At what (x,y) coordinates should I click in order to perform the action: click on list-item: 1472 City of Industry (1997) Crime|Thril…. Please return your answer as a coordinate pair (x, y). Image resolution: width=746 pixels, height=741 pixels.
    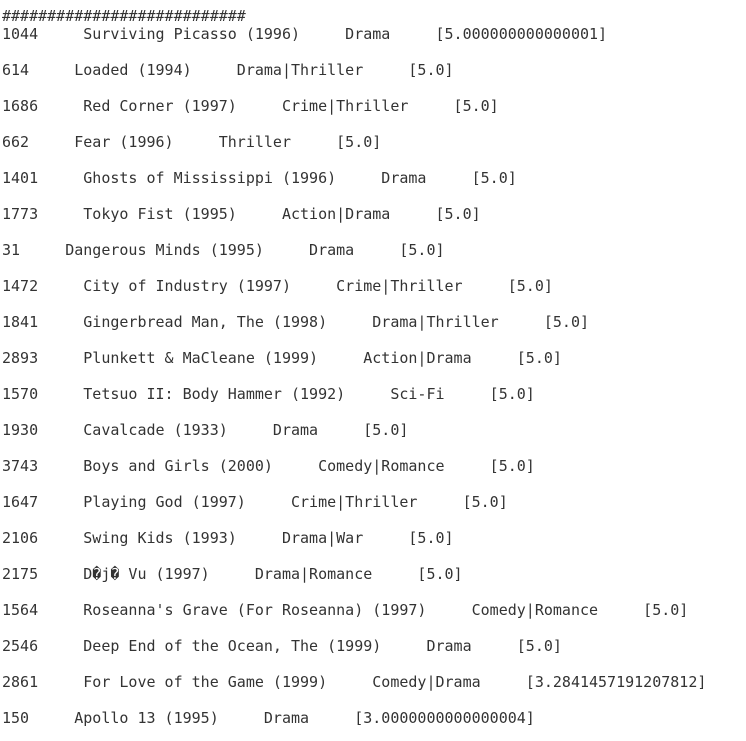
    Looking at the image, I should click on (277, 286).